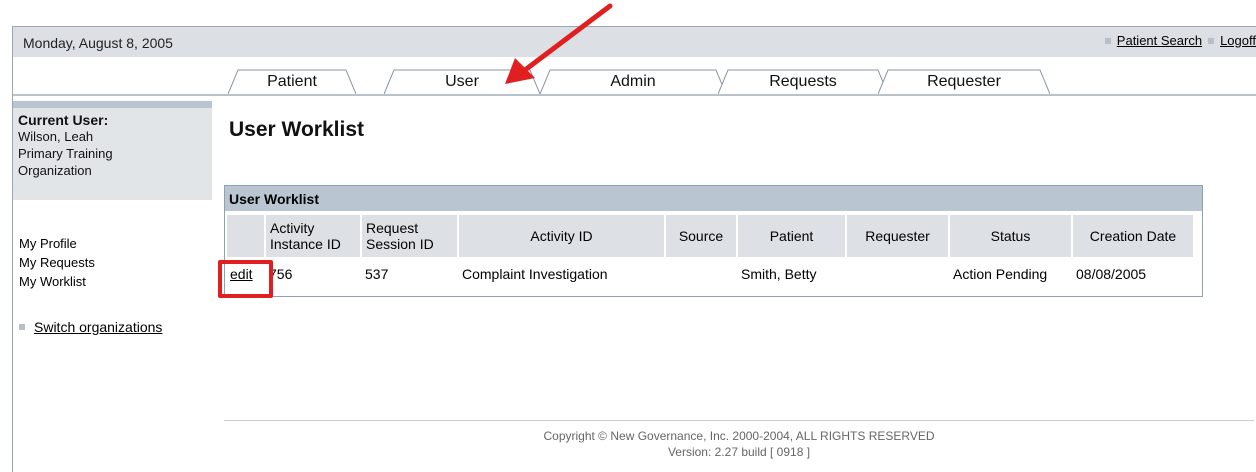 Image resolution: width=1256 pixels, height=472 pixels. What do you see at coordinates (98, 43) in the screenshot?
I see `current-date: Monday, August 8, 2005` at bounding box center [98, 43].